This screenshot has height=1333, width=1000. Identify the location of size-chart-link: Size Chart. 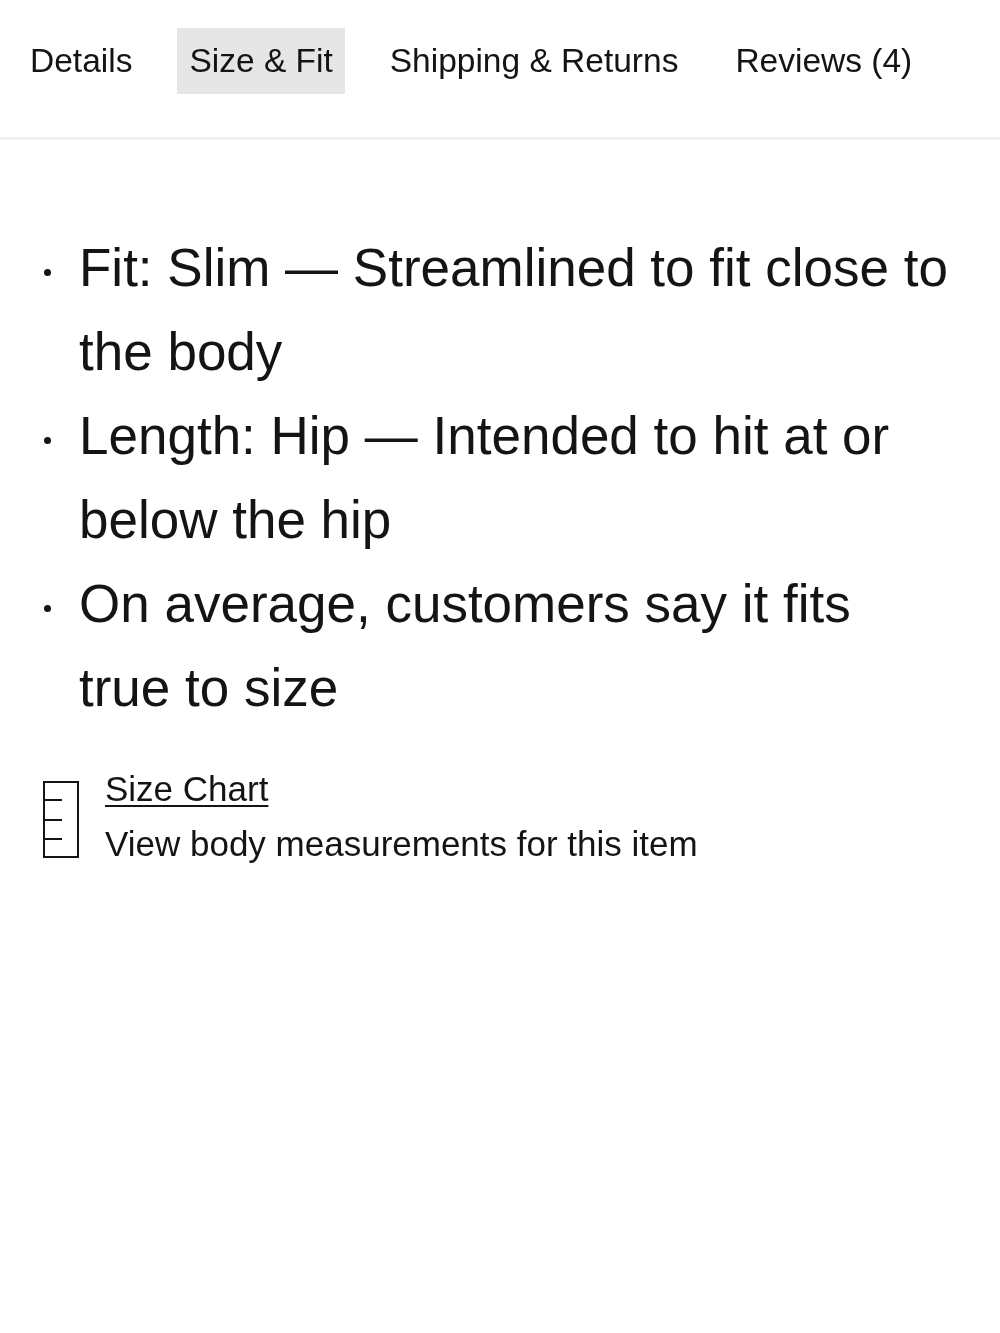
(187, 789).